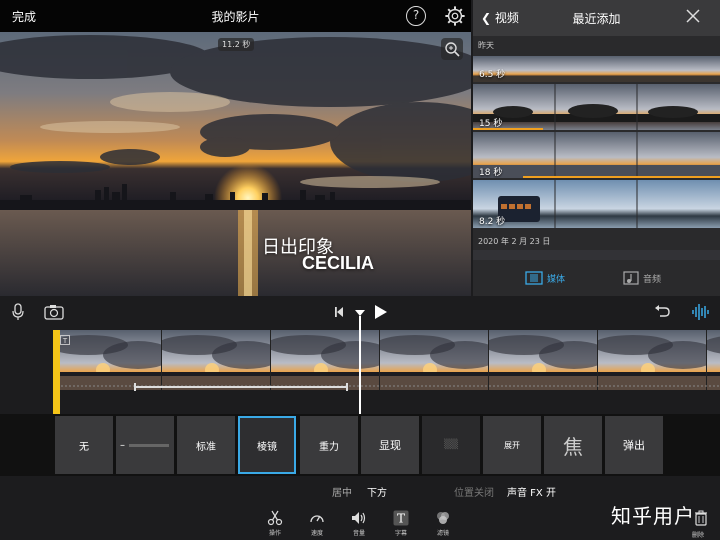  What do you see at coordinates (275, 518) in the screenshot?
I see `scissors-icon` at bounding box center [275, 518].